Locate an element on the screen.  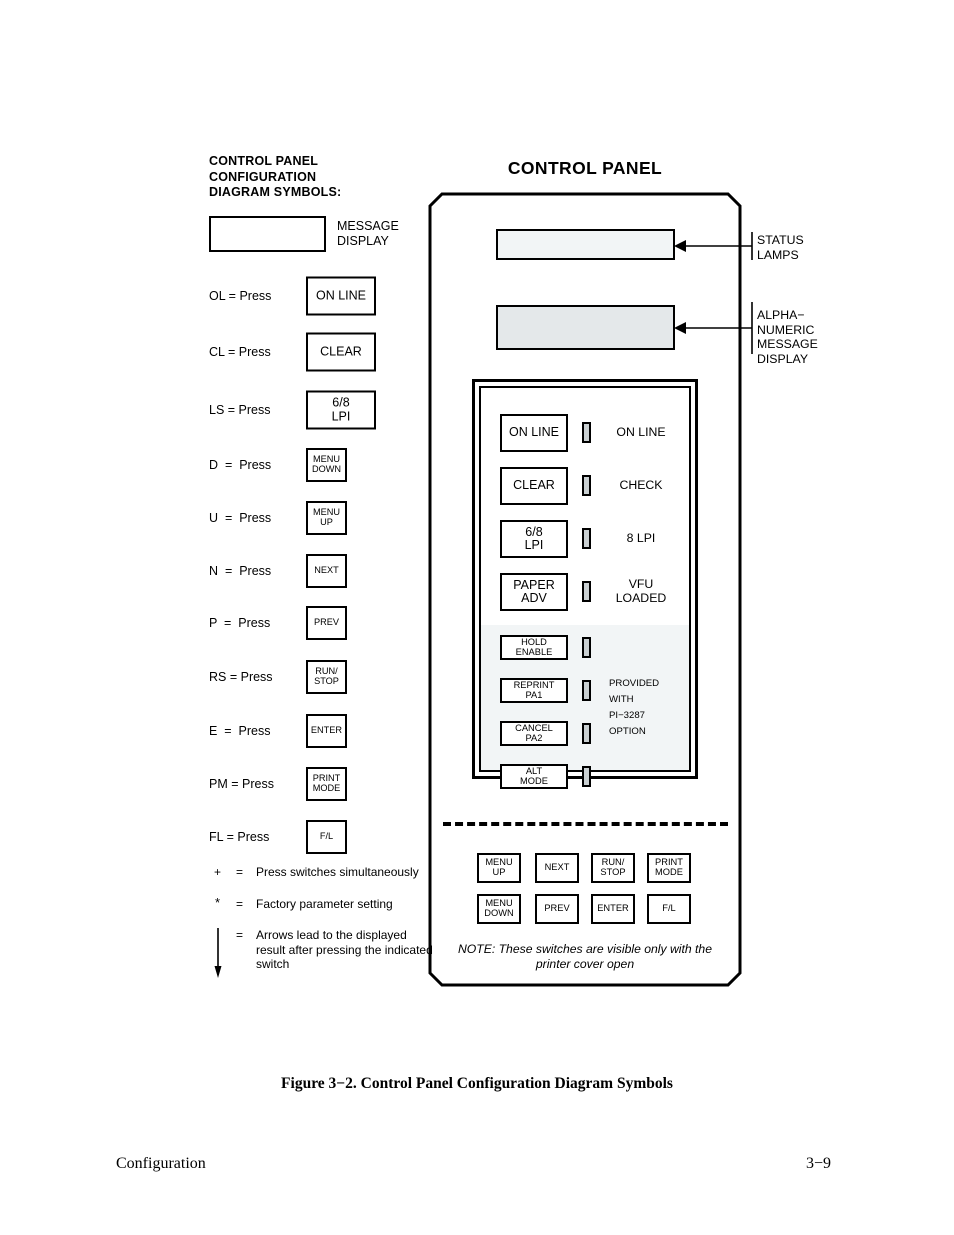
footnote-star-symbol: * is located at coordinates (218, 902).